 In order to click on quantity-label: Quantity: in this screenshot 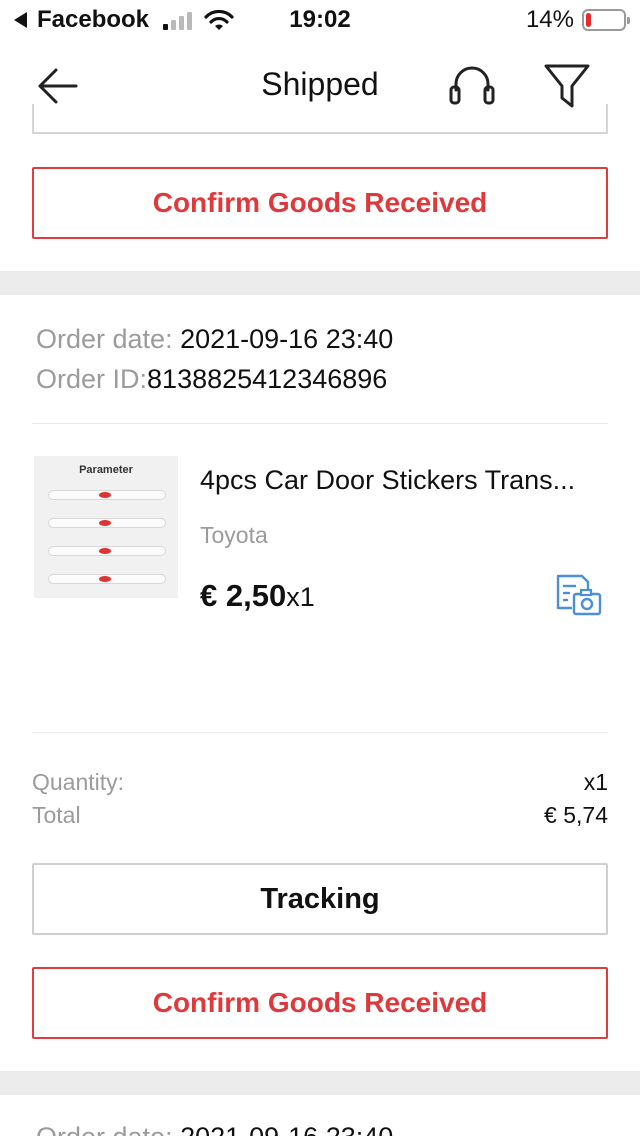, I will do `click(78, 782)`.